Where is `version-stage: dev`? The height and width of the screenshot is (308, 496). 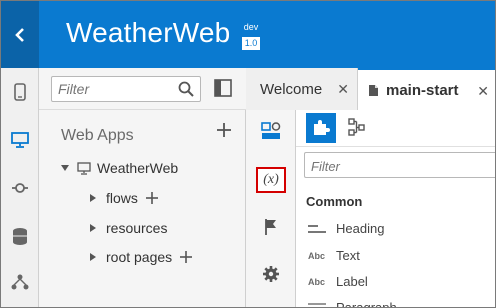
version-stage: dev is located at coordinates (251, 27).